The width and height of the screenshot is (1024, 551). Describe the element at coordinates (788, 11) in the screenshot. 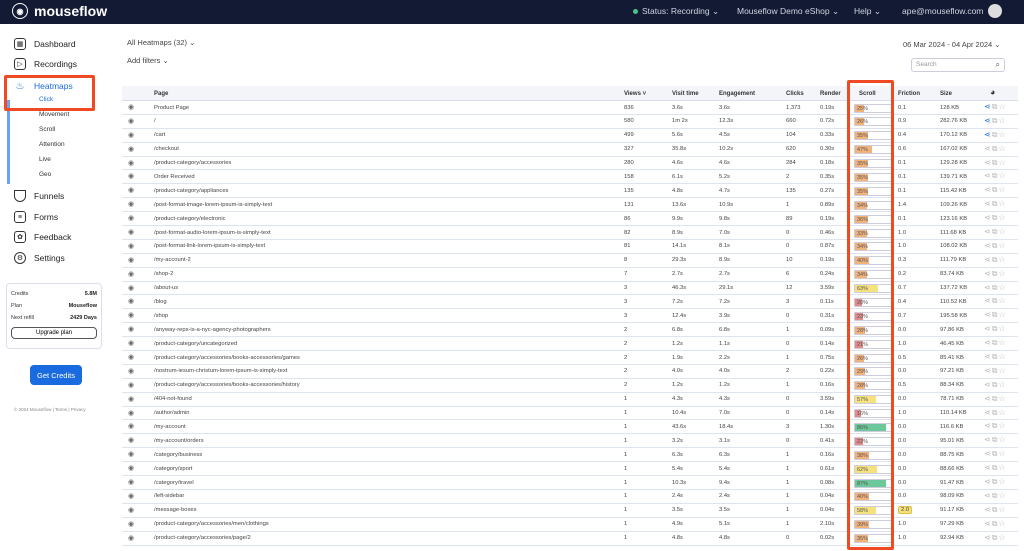

I see `site-dropdown: Mouseflow Demo eShop ⌄` at that location.